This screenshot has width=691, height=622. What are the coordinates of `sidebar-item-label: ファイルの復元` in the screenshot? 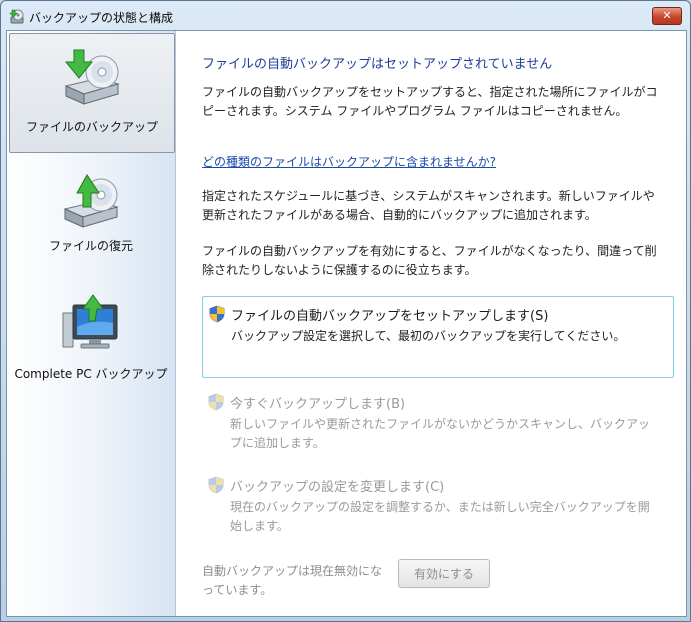 It's located at (90, 246).